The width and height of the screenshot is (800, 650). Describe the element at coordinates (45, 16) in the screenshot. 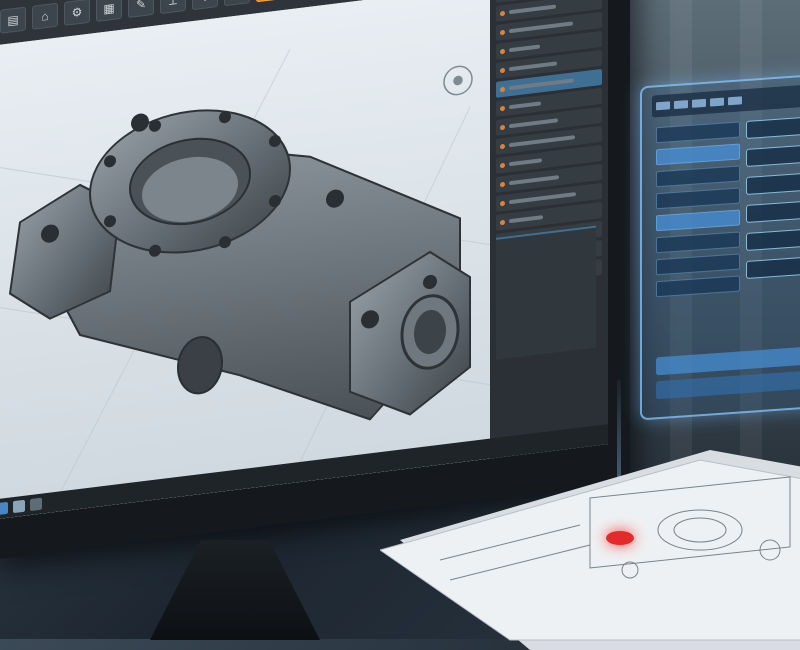

I see `open-icon: ⌂` at that location.